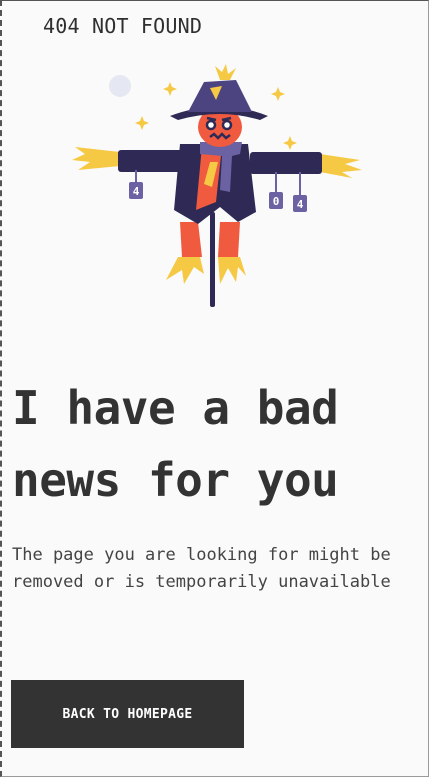 The height and width of the screenshot is (777, 429). I want to click on error-headline: I have a bad news for you, so click(175, 444).